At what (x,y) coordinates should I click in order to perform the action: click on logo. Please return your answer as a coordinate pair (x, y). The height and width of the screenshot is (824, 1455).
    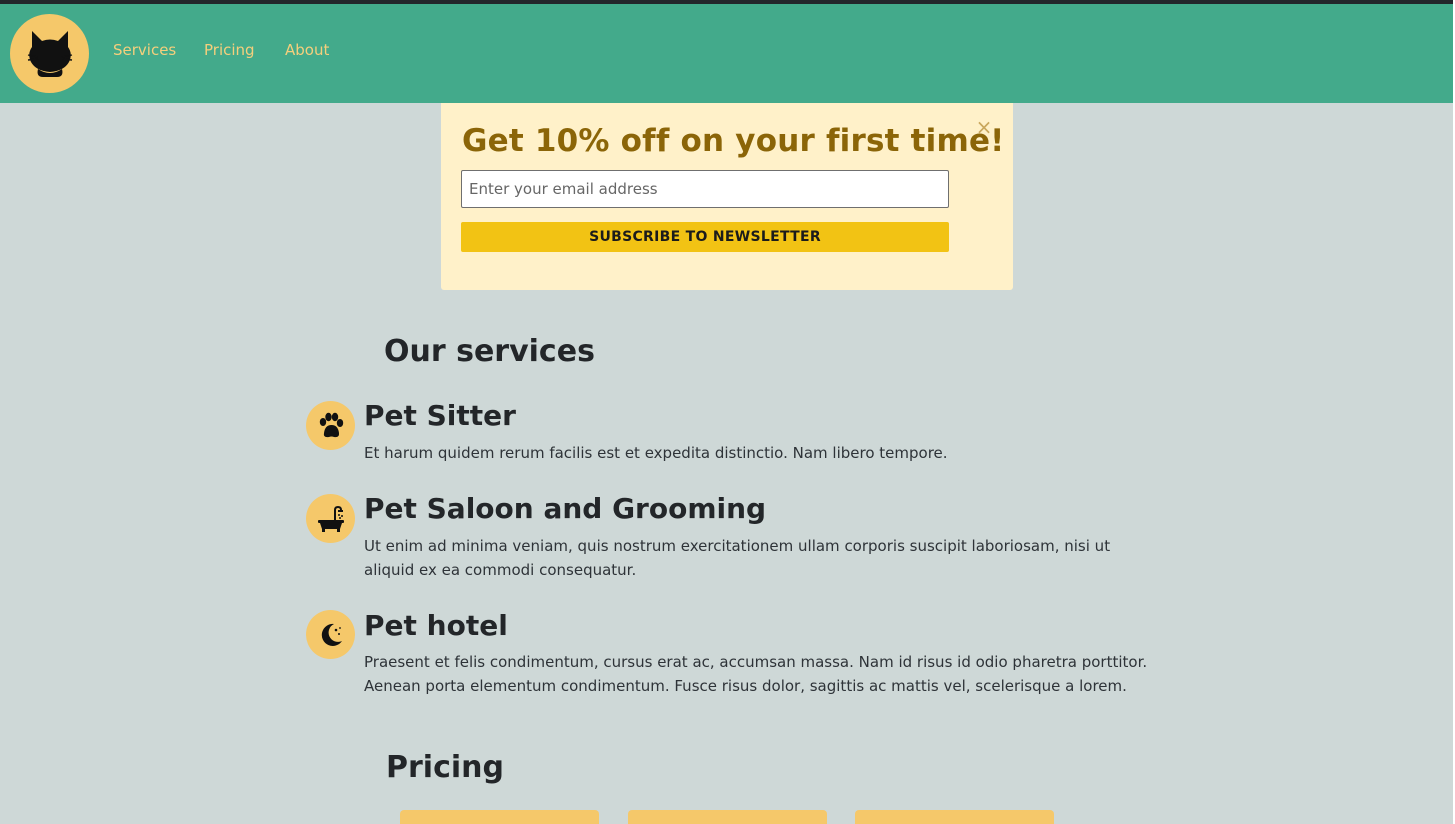
    Looking at the image, I should click on (49, 53).